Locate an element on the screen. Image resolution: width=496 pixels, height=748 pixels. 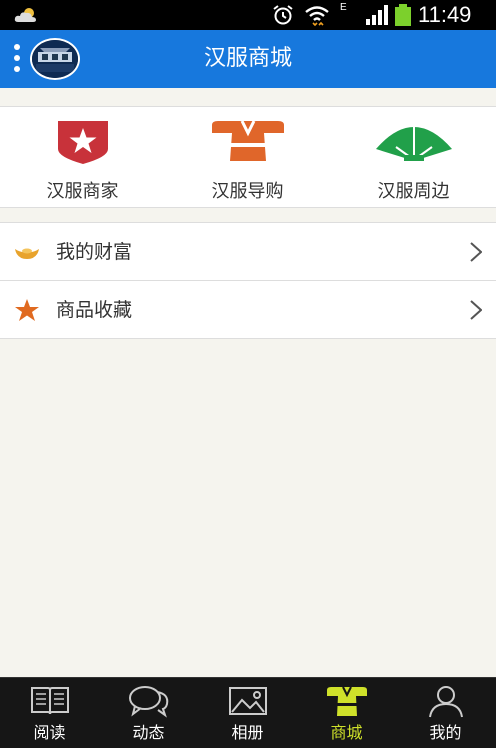
category-grid: 汉服商家 汉服导购 汉服周边 is located at coordinates (248, 157).